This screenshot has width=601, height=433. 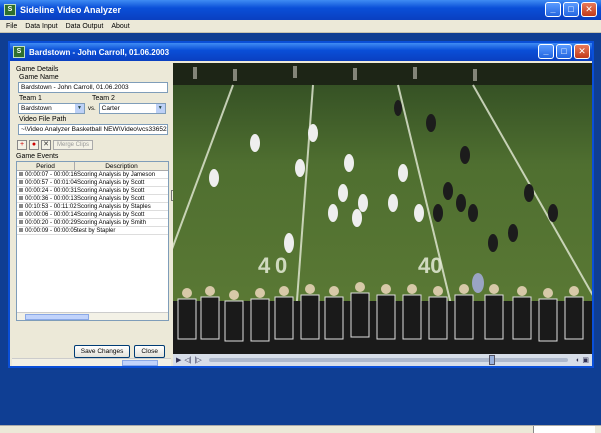 I want to click on app-window-controls: _ □ ✕, so click(x=571, y=9).